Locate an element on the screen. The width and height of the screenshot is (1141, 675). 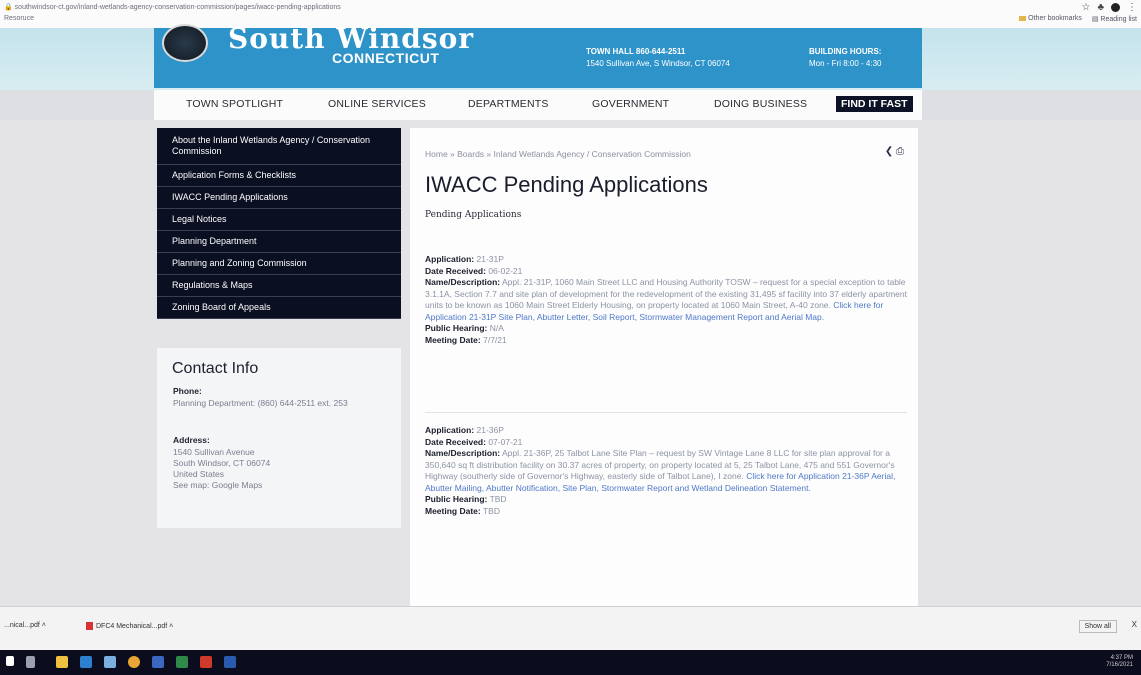
share-print-tools: ❮ ⎙ is located at coordinates (894, 151).